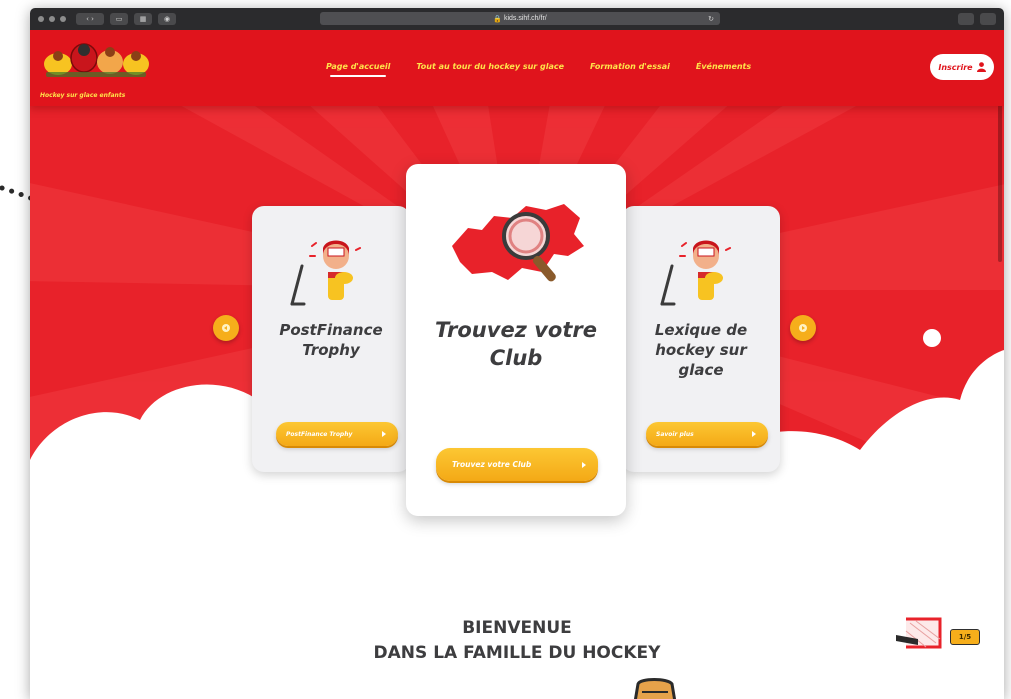 The height and width of the screenshot is (699, 1011). What do you see at coordinates (498, 19) in the screenshot?
I see `lock-icon: 🔒` at bounding box center [498, 19].